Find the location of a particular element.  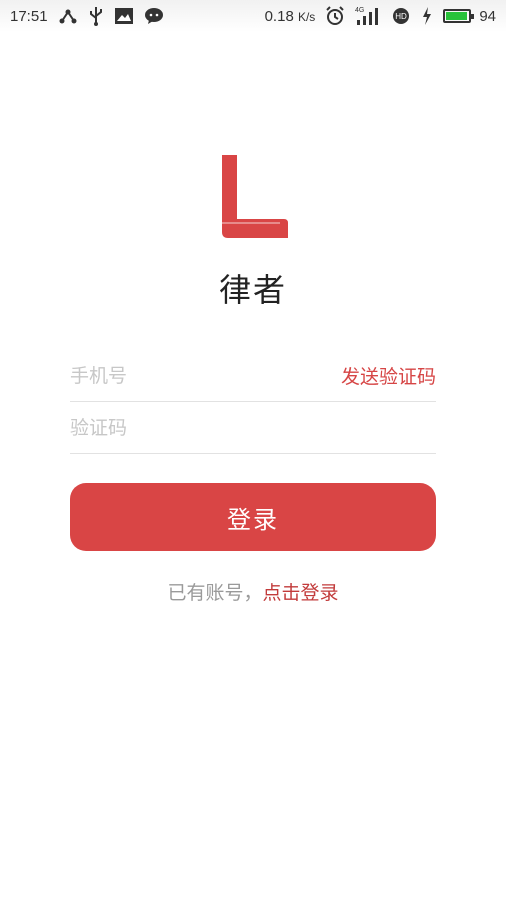

net-speed-value: 0.18 is located at coordinates (279, 16).